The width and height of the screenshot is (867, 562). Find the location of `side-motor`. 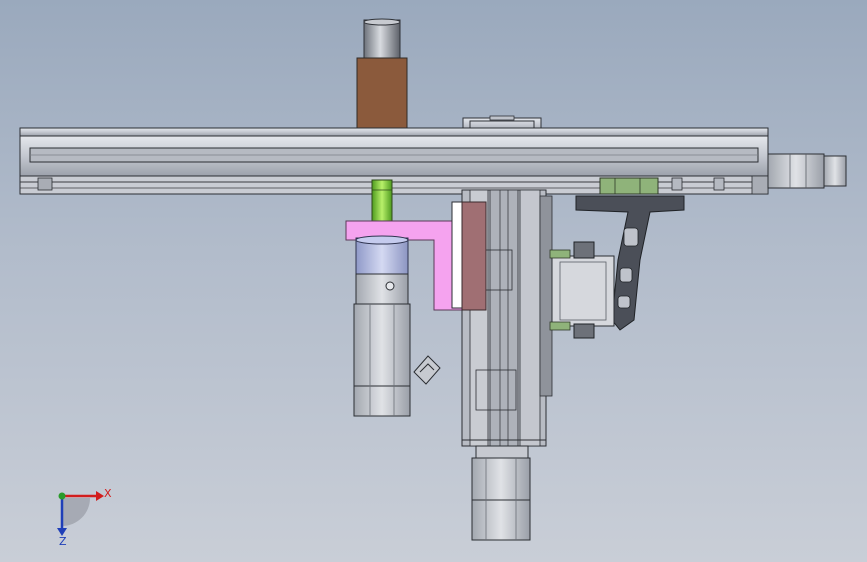

side-motor is located at coordinates (382, 326).